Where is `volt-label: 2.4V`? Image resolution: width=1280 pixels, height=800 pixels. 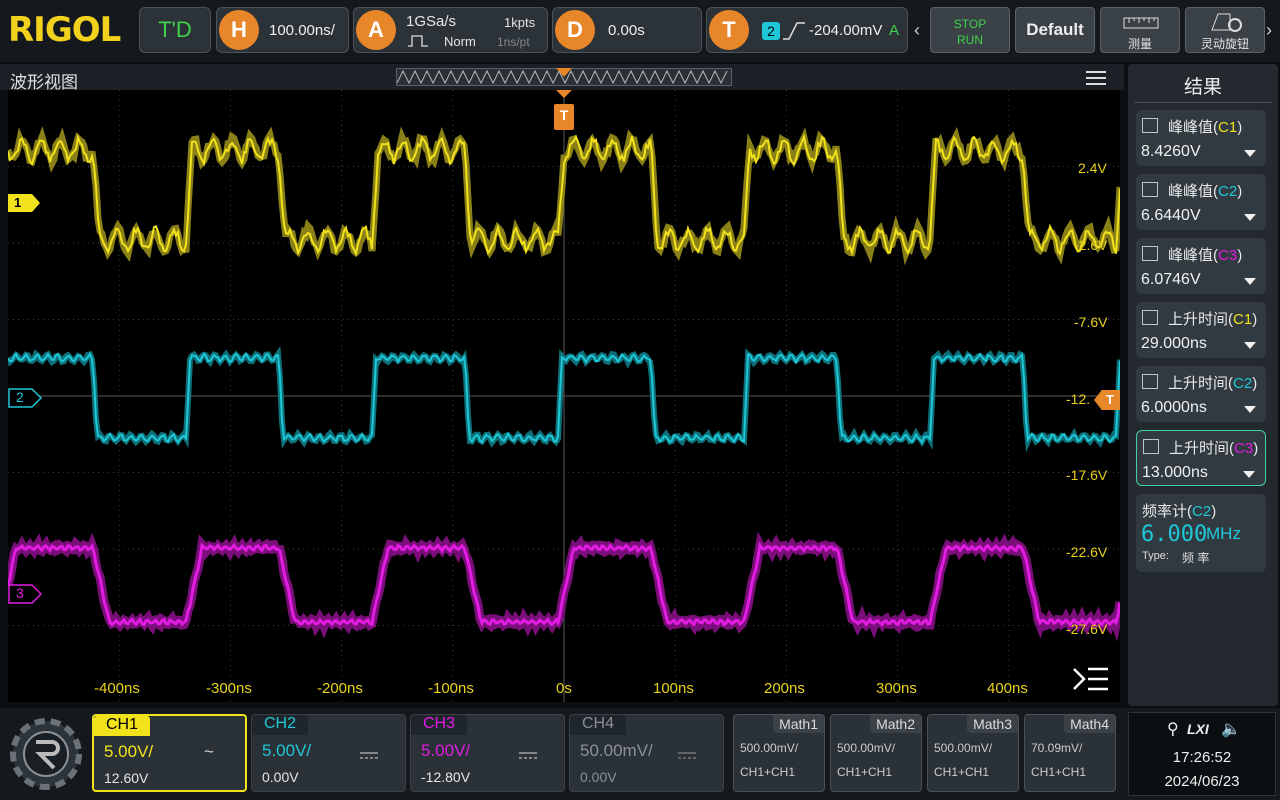
volt-label: 2.4V is located at coordinates (1092, 168).